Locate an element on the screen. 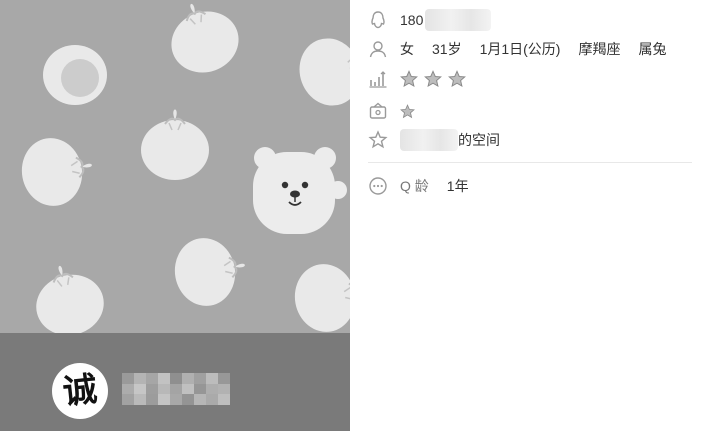  penguin-icon is located at coordinates (378, 20).